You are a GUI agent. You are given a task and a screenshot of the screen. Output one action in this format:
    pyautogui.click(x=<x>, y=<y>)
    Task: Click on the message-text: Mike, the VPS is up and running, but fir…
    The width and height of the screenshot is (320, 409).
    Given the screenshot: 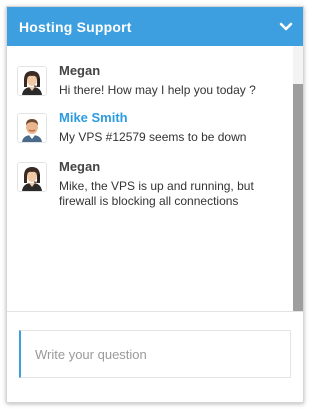 What is the action you would take?
    pyautogui.click(x=156, y=193)
    